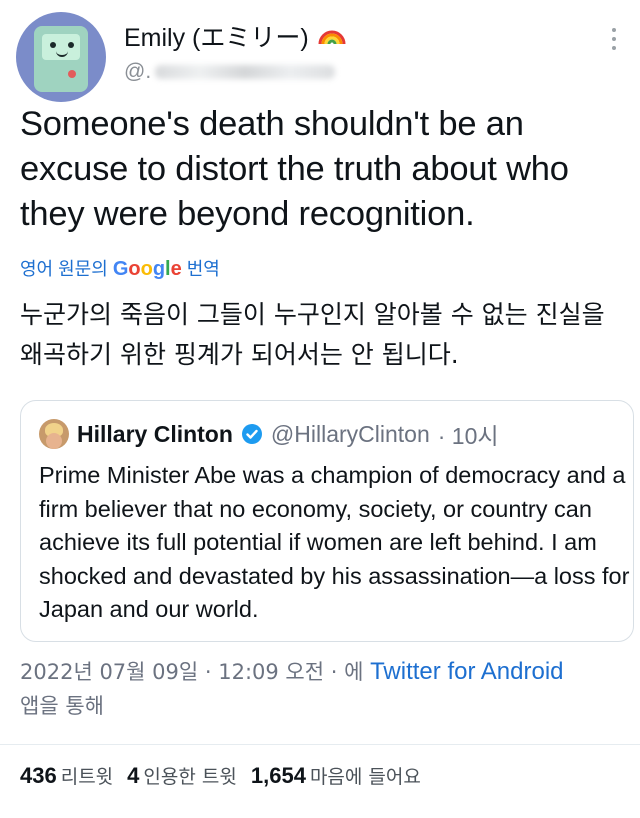 Image resolution: width=640 pixels, height=818 pixels. What do you see at coordinates (251, 434) in the screenshot?
I see `verified-badge-icon` at bounding box center [251, 434].